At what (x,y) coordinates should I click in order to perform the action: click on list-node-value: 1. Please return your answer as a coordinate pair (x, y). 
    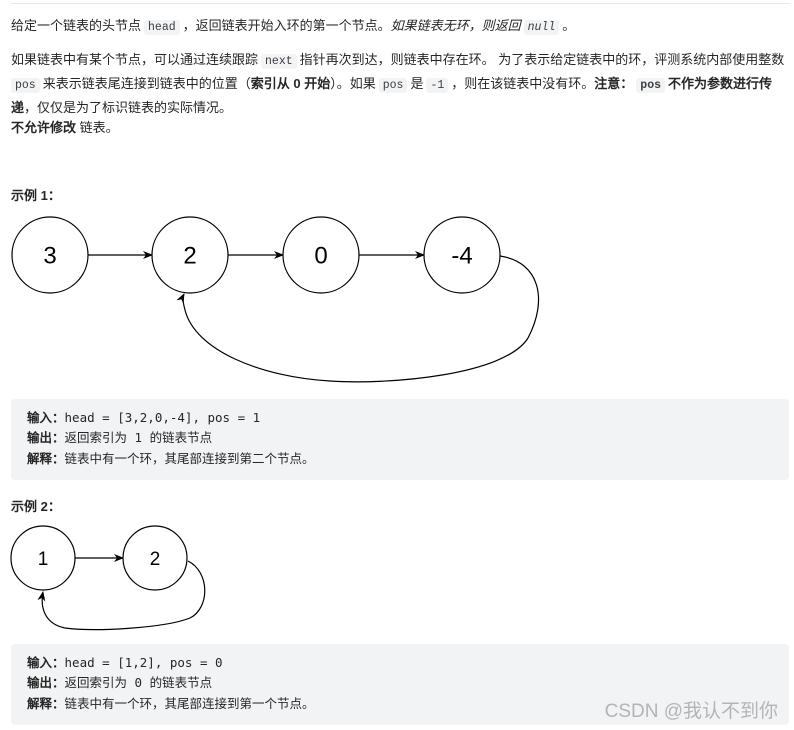
    Looking at the image, I should click on (43, 559).